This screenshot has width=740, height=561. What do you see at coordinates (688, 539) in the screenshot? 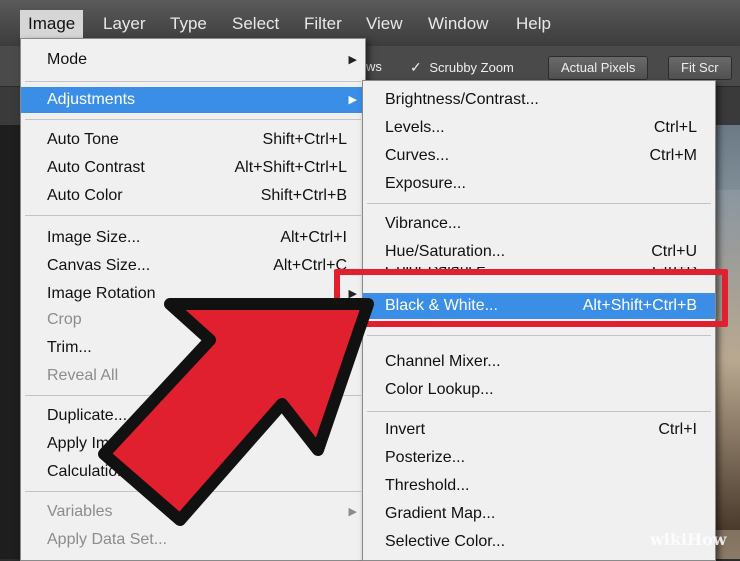
I see `wikihow-watermark: wikiHow` at bounding box center [688, 539].